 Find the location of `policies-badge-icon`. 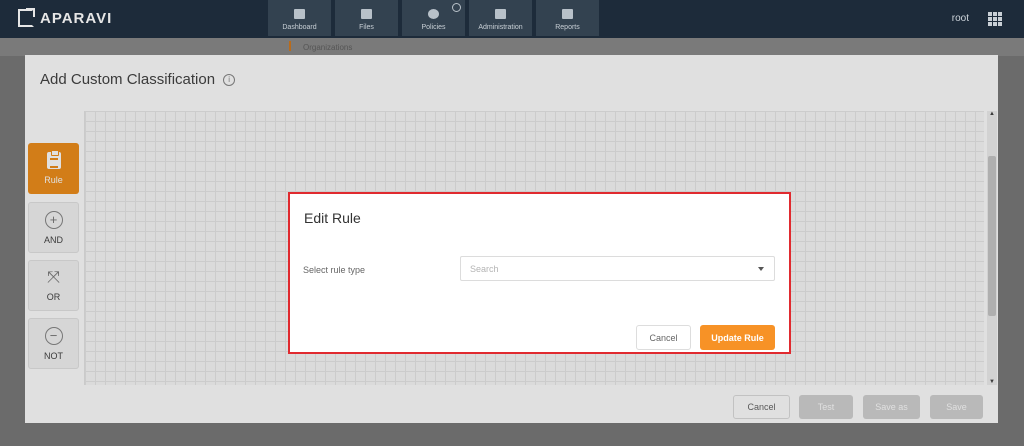

policies-badge-icon is located at coordinates (456, 7).